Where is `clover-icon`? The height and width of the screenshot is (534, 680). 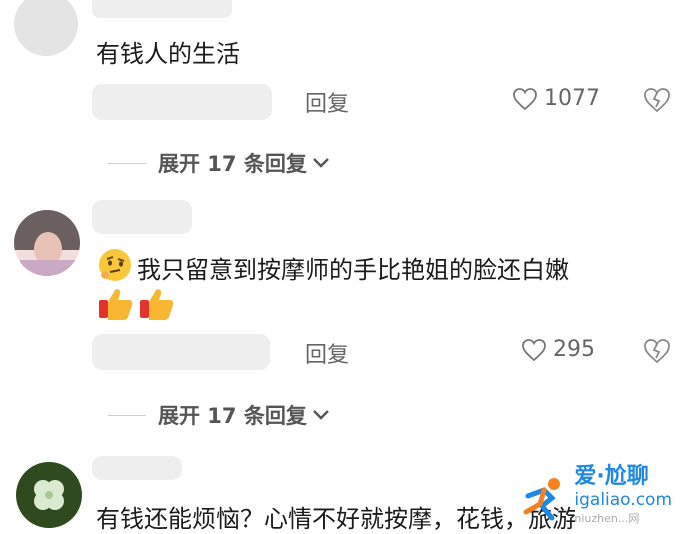 clover-icon is located at coordinates (49, 495).